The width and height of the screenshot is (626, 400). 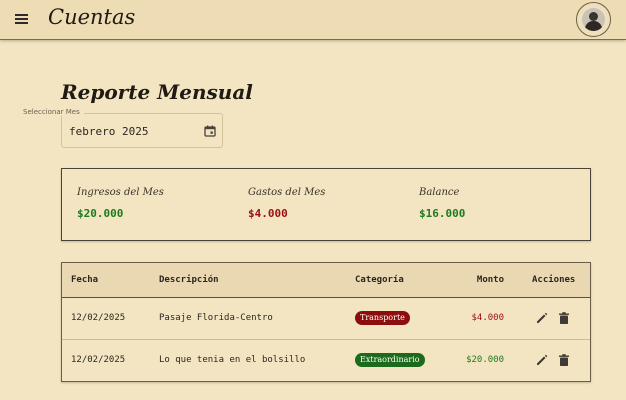 I want to click on month-picker-field: febrero 2025, so click(x=142, y=130).